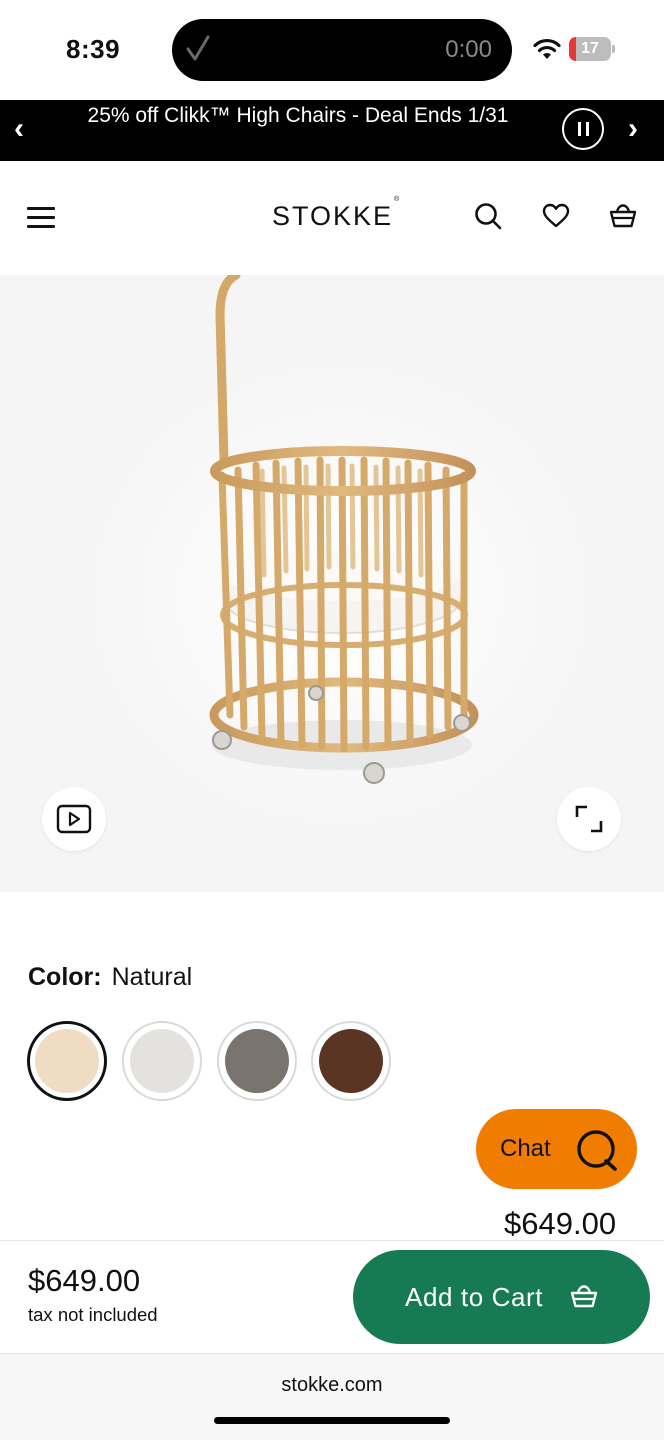  What do you see at coordinates (110, 977) in the screenshot?
I see `color-selector-label: Color: Natural` at bounding box center [110, 977].